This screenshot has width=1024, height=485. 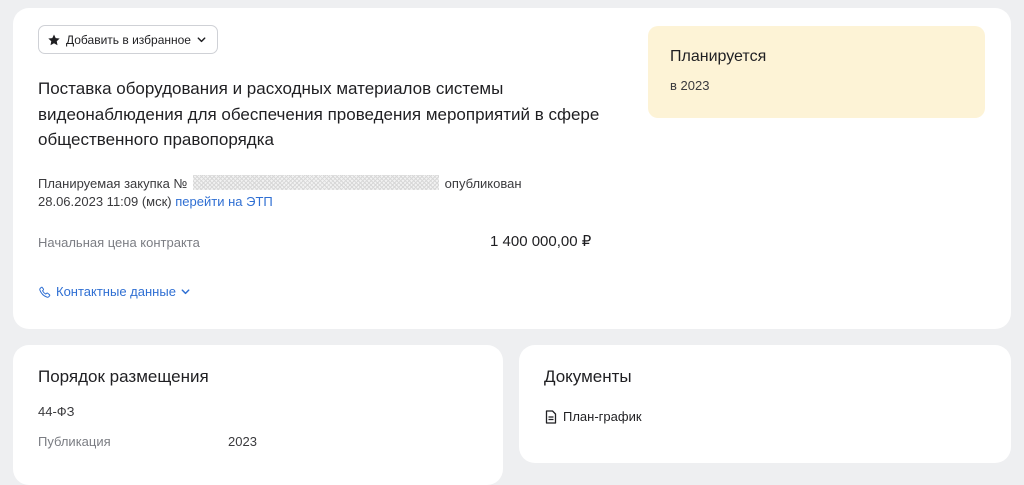 I want to click on document-icon, so click(x=551, y=416).